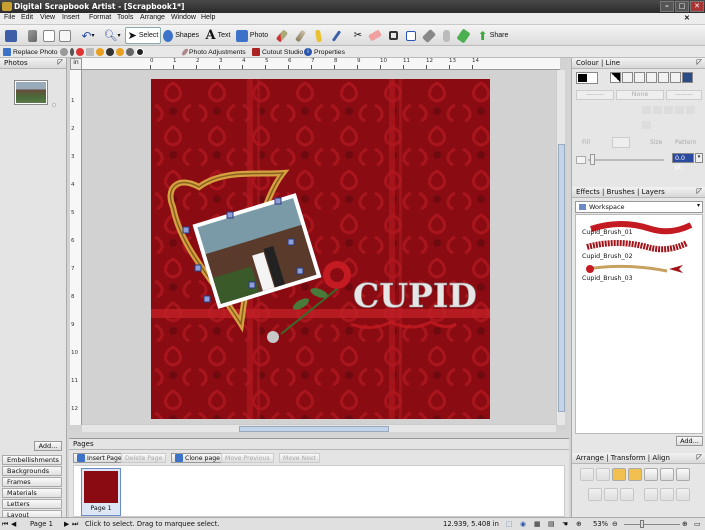 The height and width of the screenshot is (530, 705). I want to click on properties-button: i Properties, so click(324, 52).